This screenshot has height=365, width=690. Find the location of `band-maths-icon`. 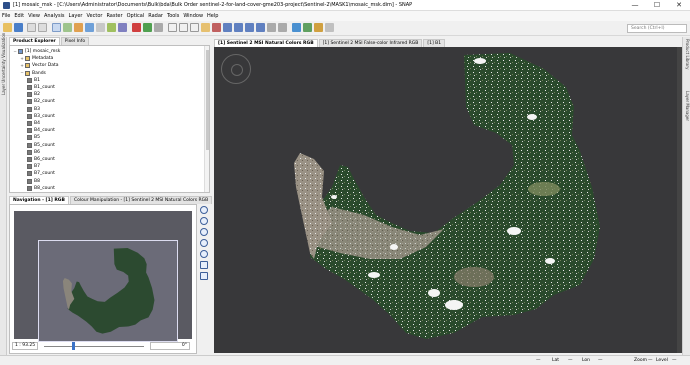

band-maths-icon is located at coordinates (56, 27).